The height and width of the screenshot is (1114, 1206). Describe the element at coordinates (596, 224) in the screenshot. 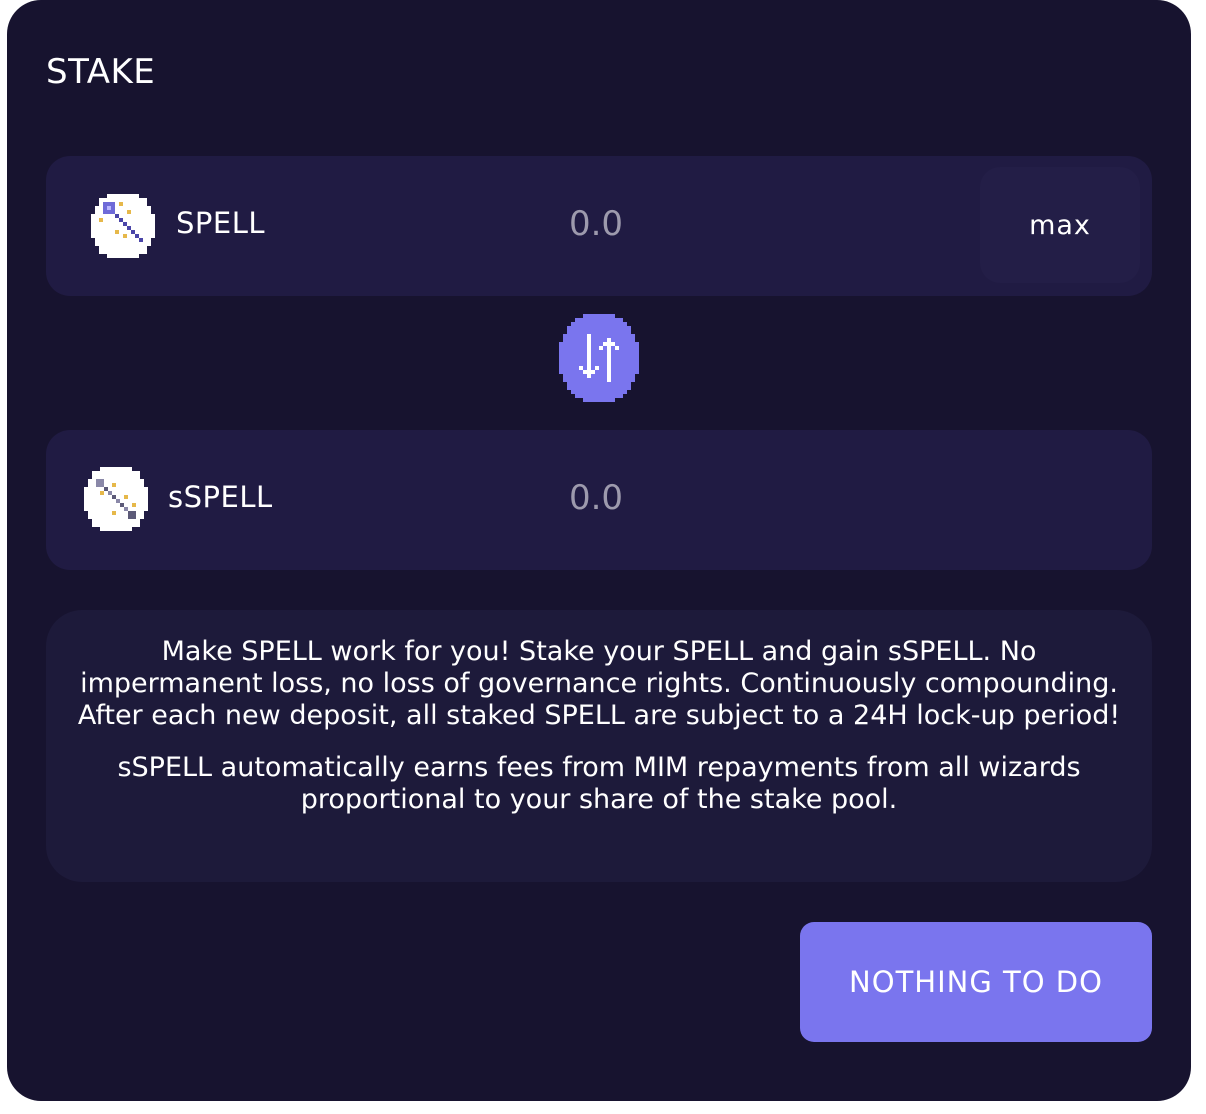

I see `stake-amount-input` at that location.